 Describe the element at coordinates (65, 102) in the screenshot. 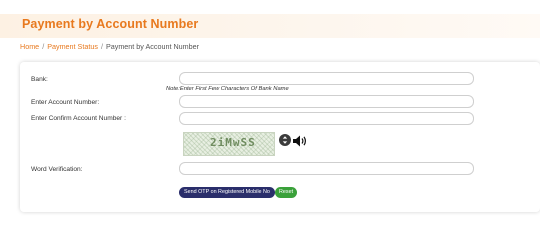

I see `account-number-label: Enter Account Number:` at that location.